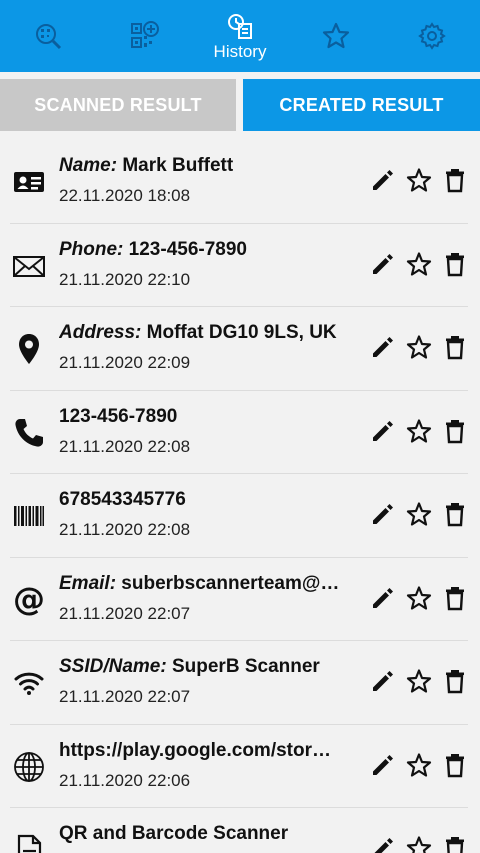 This screenshot has width=480, height=853. I want to click on settings-nav, so click(432, 36).